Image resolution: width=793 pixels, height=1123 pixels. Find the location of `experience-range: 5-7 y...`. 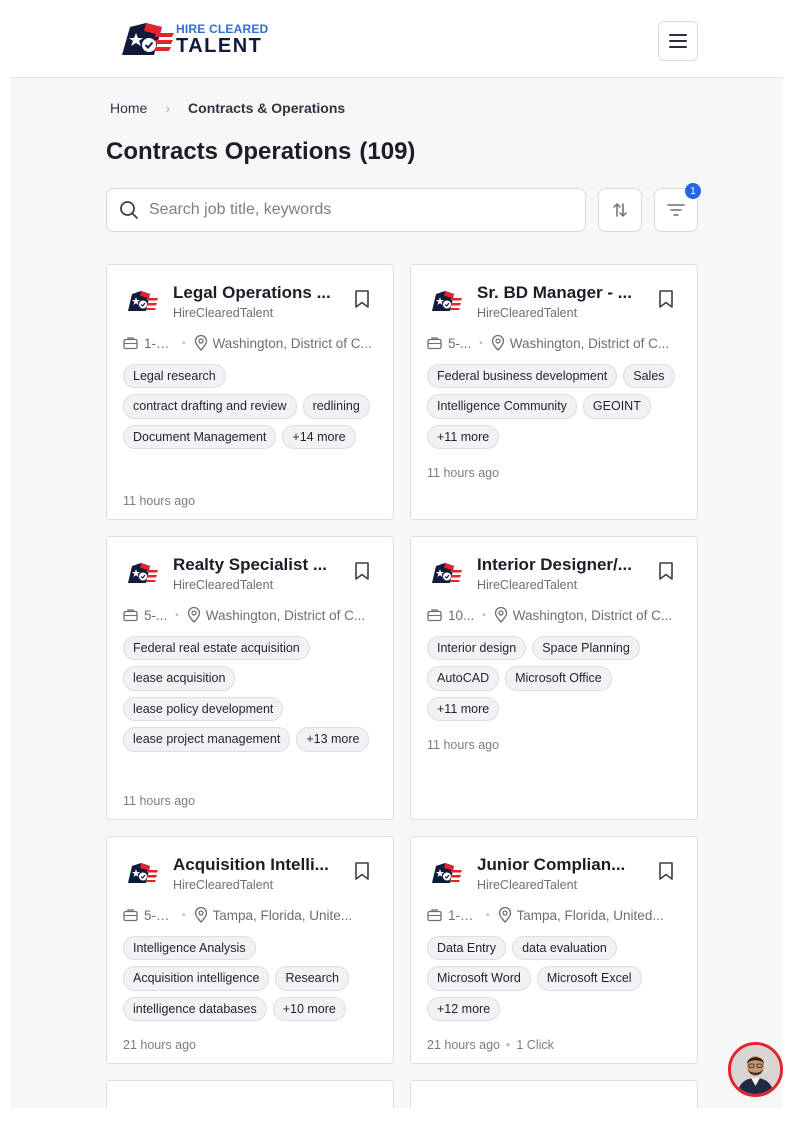

experience-range: 5-7 y... is located at coordinates (159, 915).